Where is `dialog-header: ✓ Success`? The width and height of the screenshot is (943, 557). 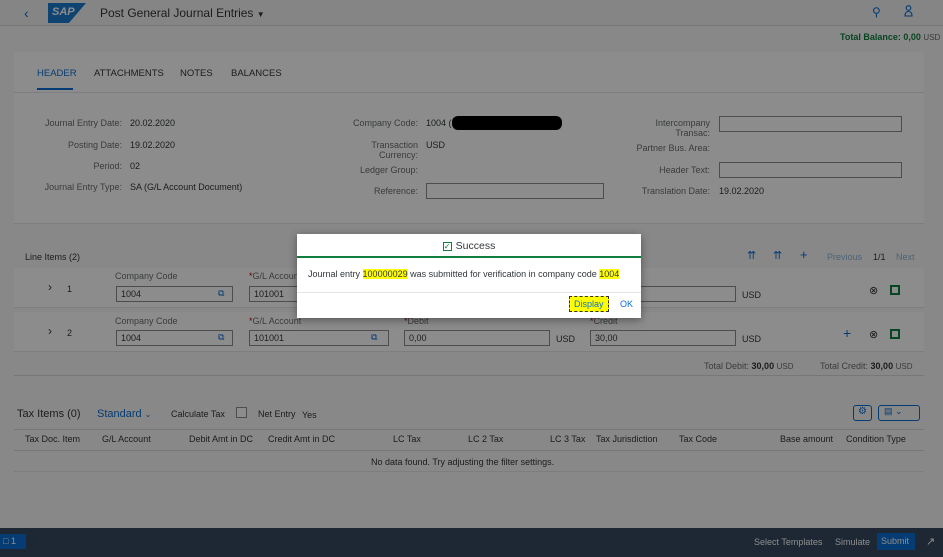 dialog-header: ✓ Success is located at coordinates (469, 246).